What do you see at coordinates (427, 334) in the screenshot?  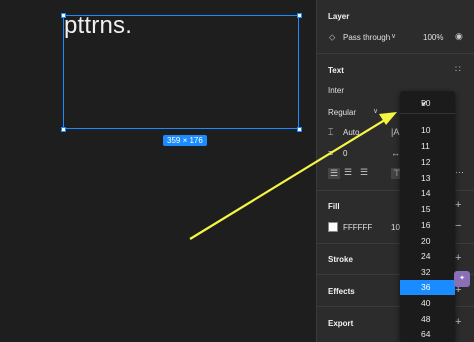 I see `font-size-option: 64` at bounding box center [427, 334].